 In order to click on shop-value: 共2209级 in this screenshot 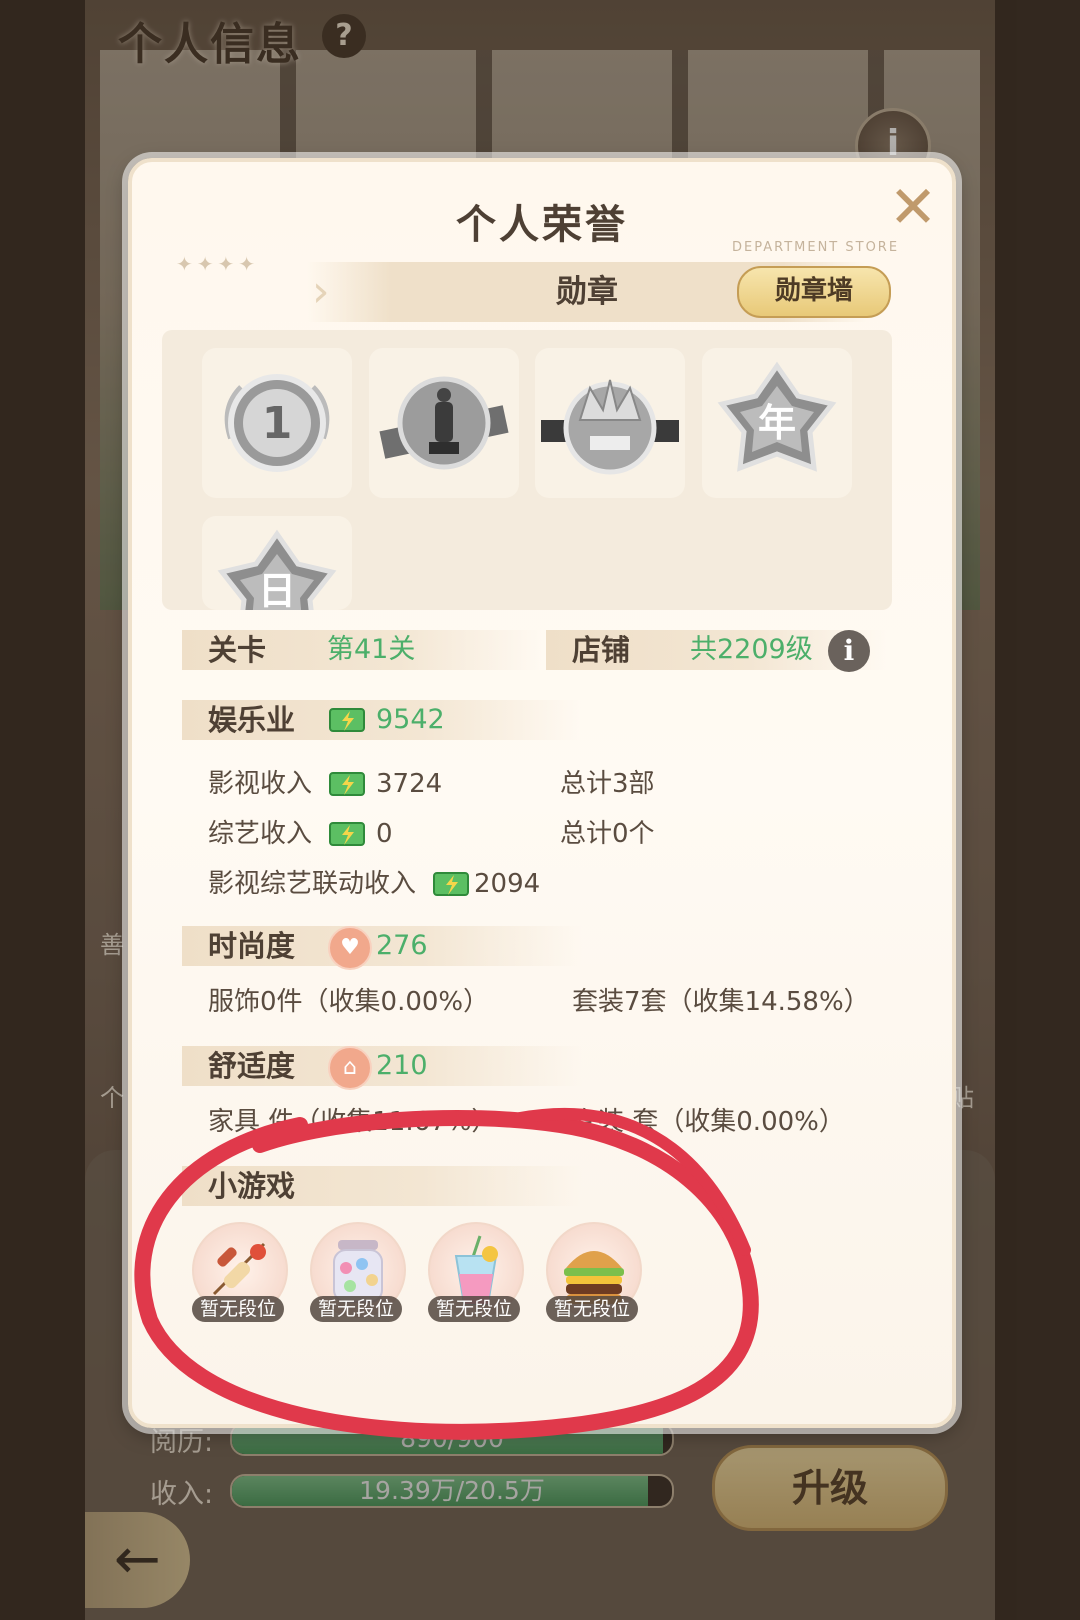, I will do `click(751, 649)`.